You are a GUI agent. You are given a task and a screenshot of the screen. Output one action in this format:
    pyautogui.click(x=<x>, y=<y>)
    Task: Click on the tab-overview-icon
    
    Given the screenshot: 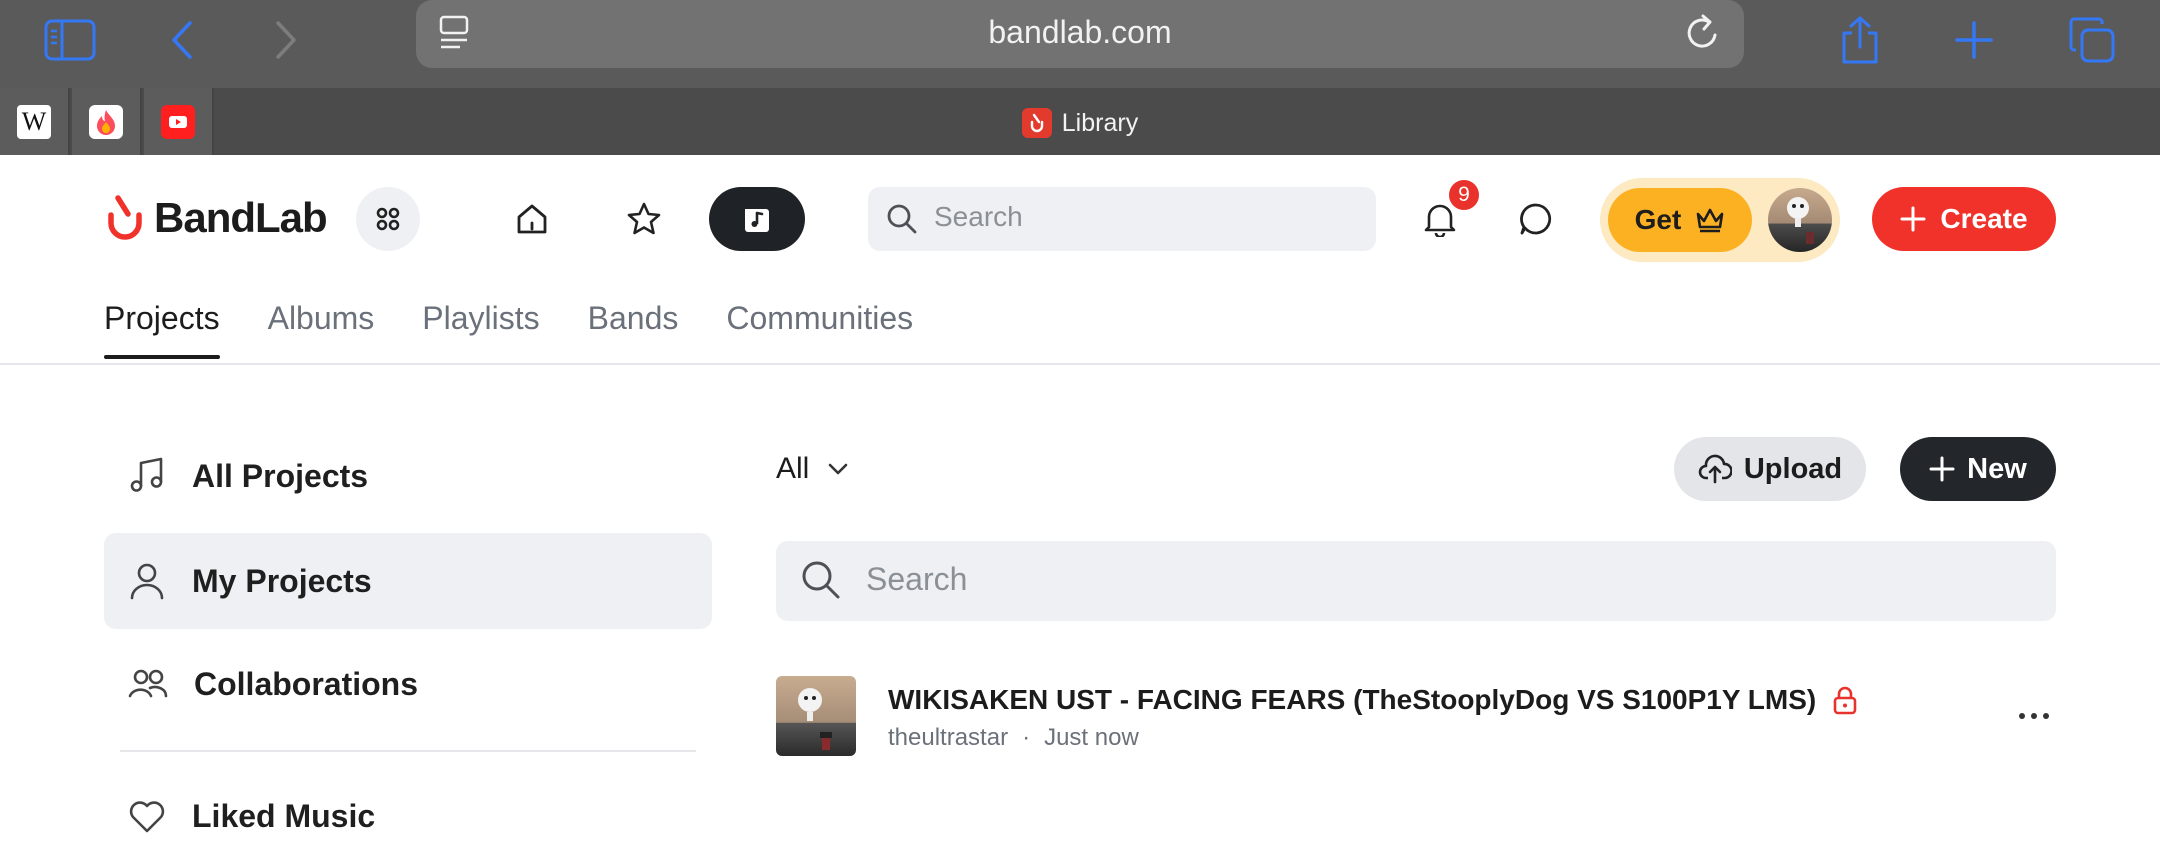 What is the action you would take?
    pyautogui.click(x=2092, y=40)
    